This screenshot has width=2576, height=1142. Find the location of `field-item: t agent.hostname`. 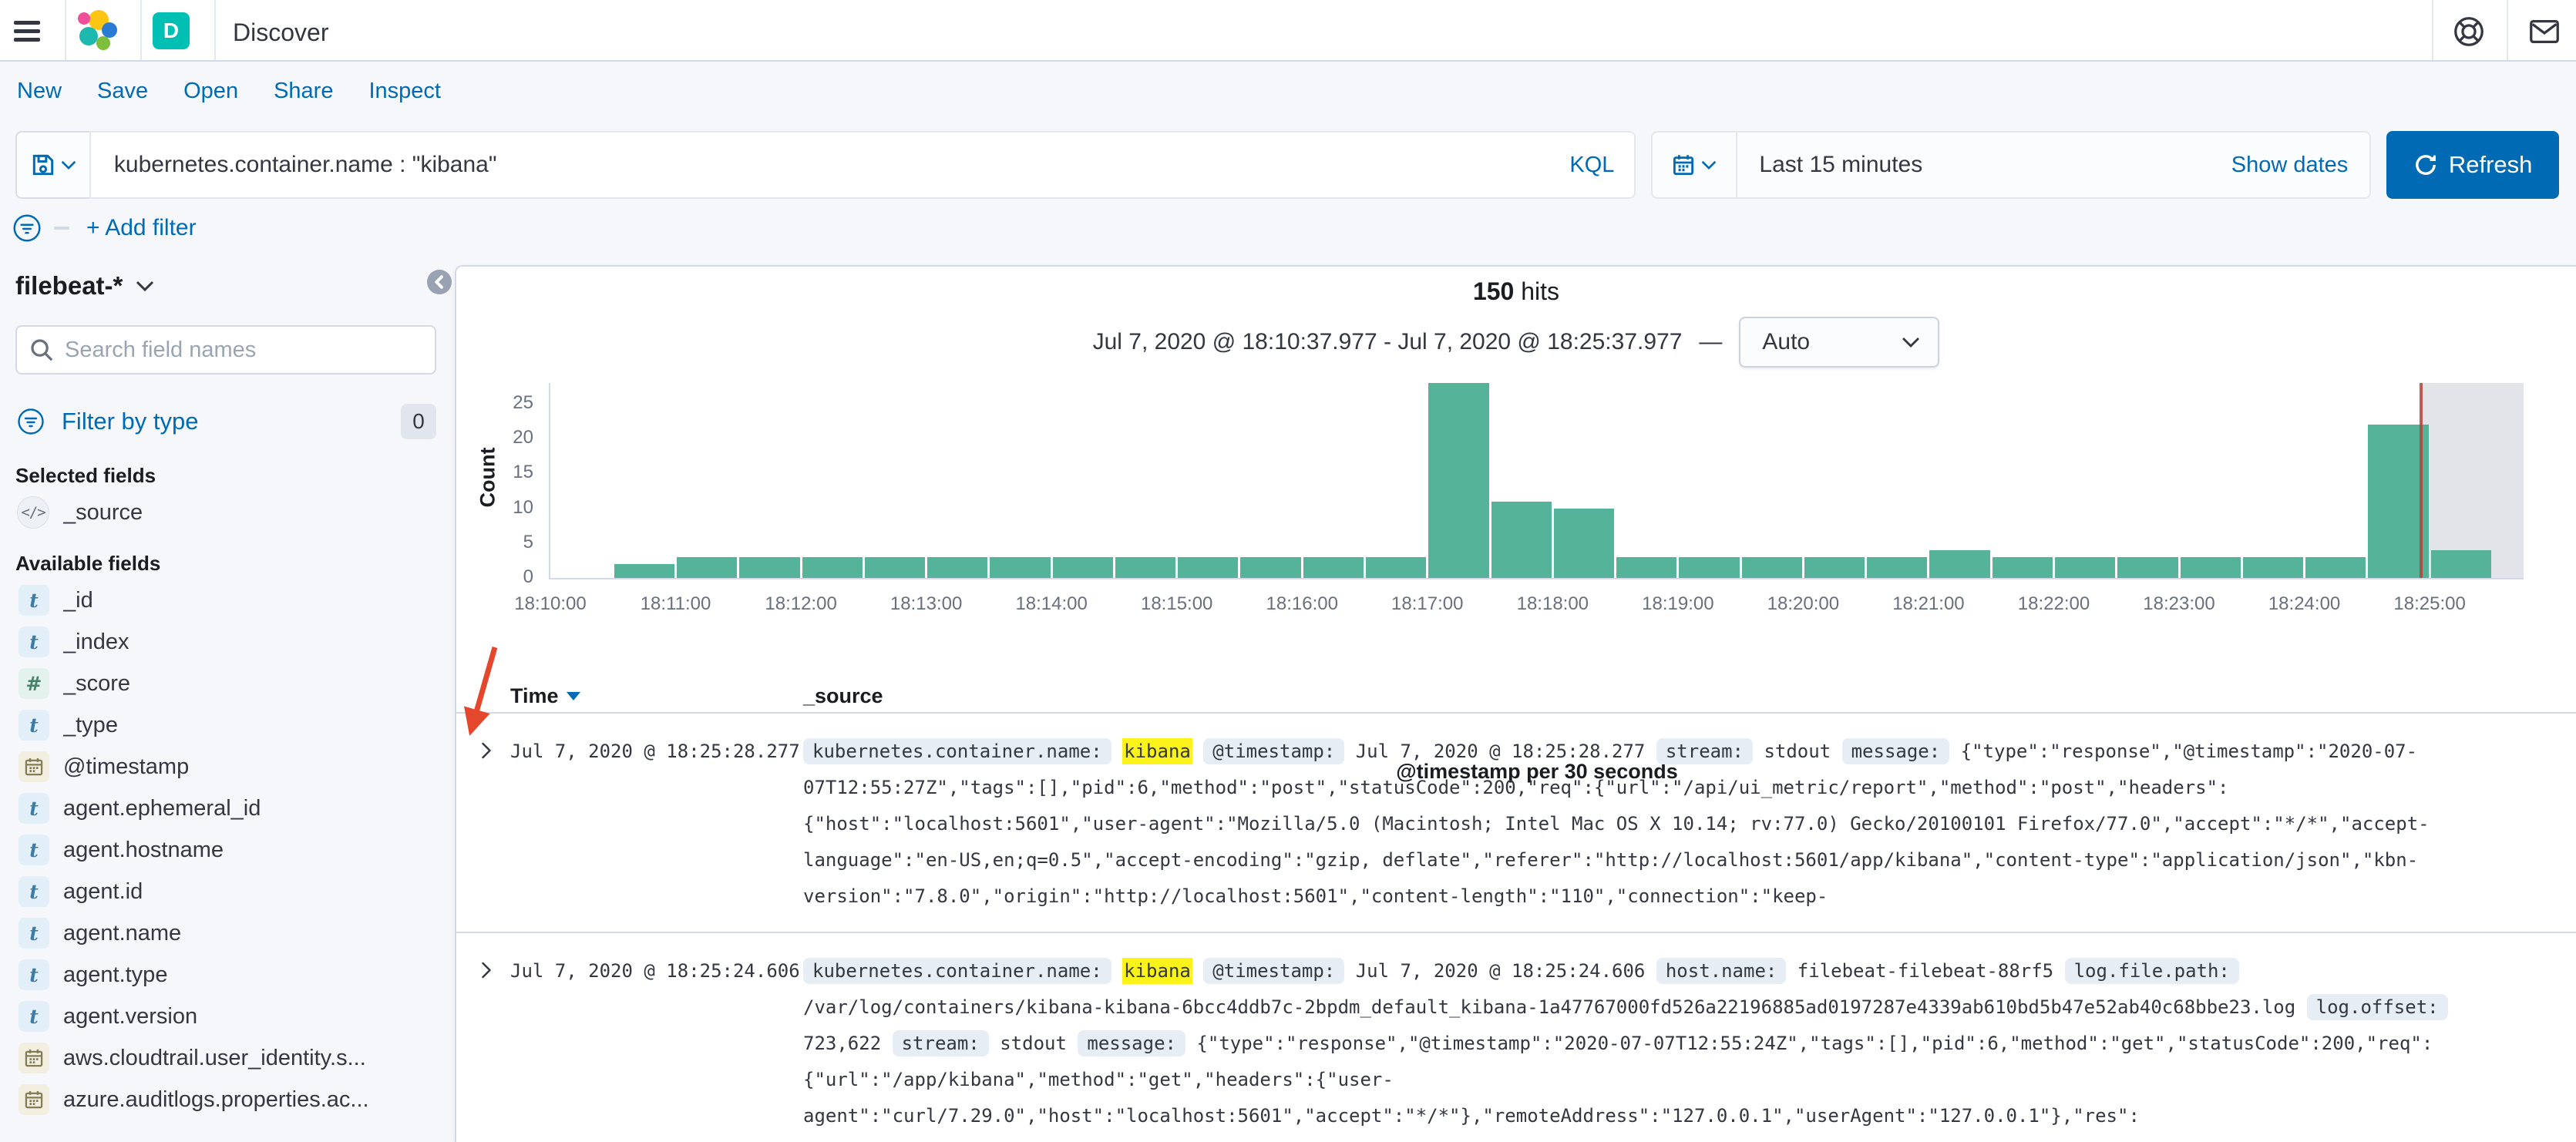

field-item: t agent.hostname is located at coordinates (225, 850).